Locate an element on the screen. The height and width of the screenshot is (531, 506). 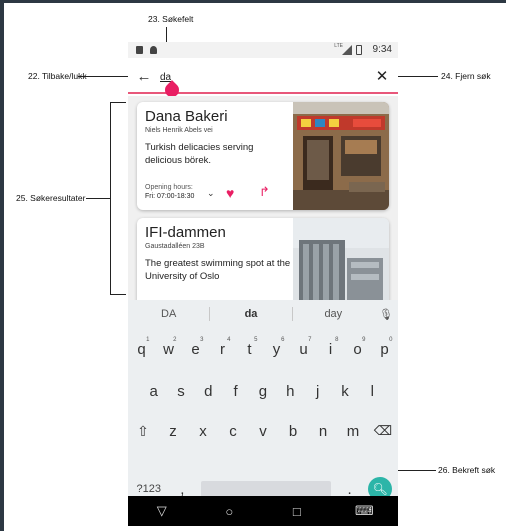
share-icon: ↱ is located at coordinates (264, 192).